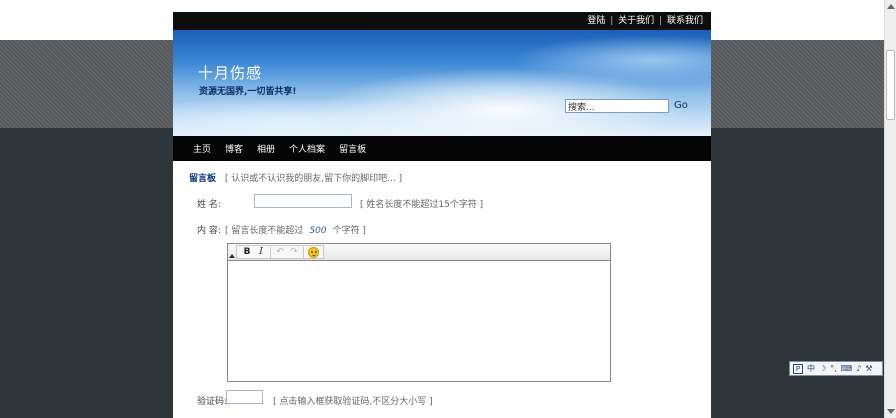 The width and height of the screenshot is (896, 418). Describe the element at coordinates (307, 148) in the screenshot. I see `nav-item-profile: 个人档案` at that location.